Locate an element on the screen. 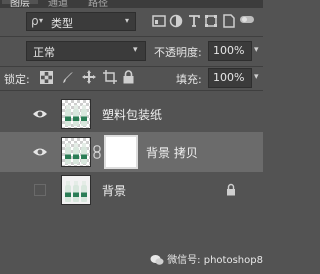 Image resolution: width=320 pixels, height=274 pixels. opacity-field: 100% is located at coordinates (230, 51).